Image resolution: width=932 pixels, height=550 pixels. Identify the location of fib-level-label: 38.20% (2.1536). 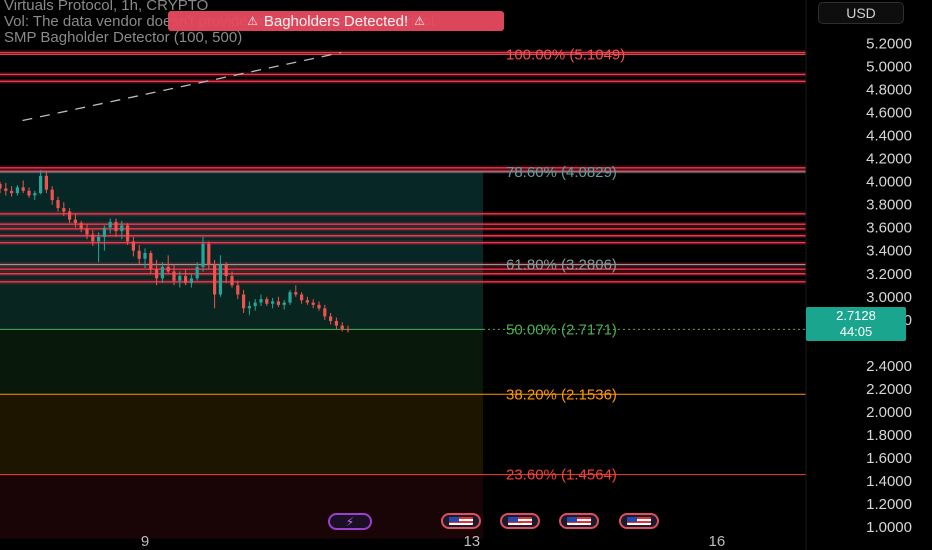
(561, 394).